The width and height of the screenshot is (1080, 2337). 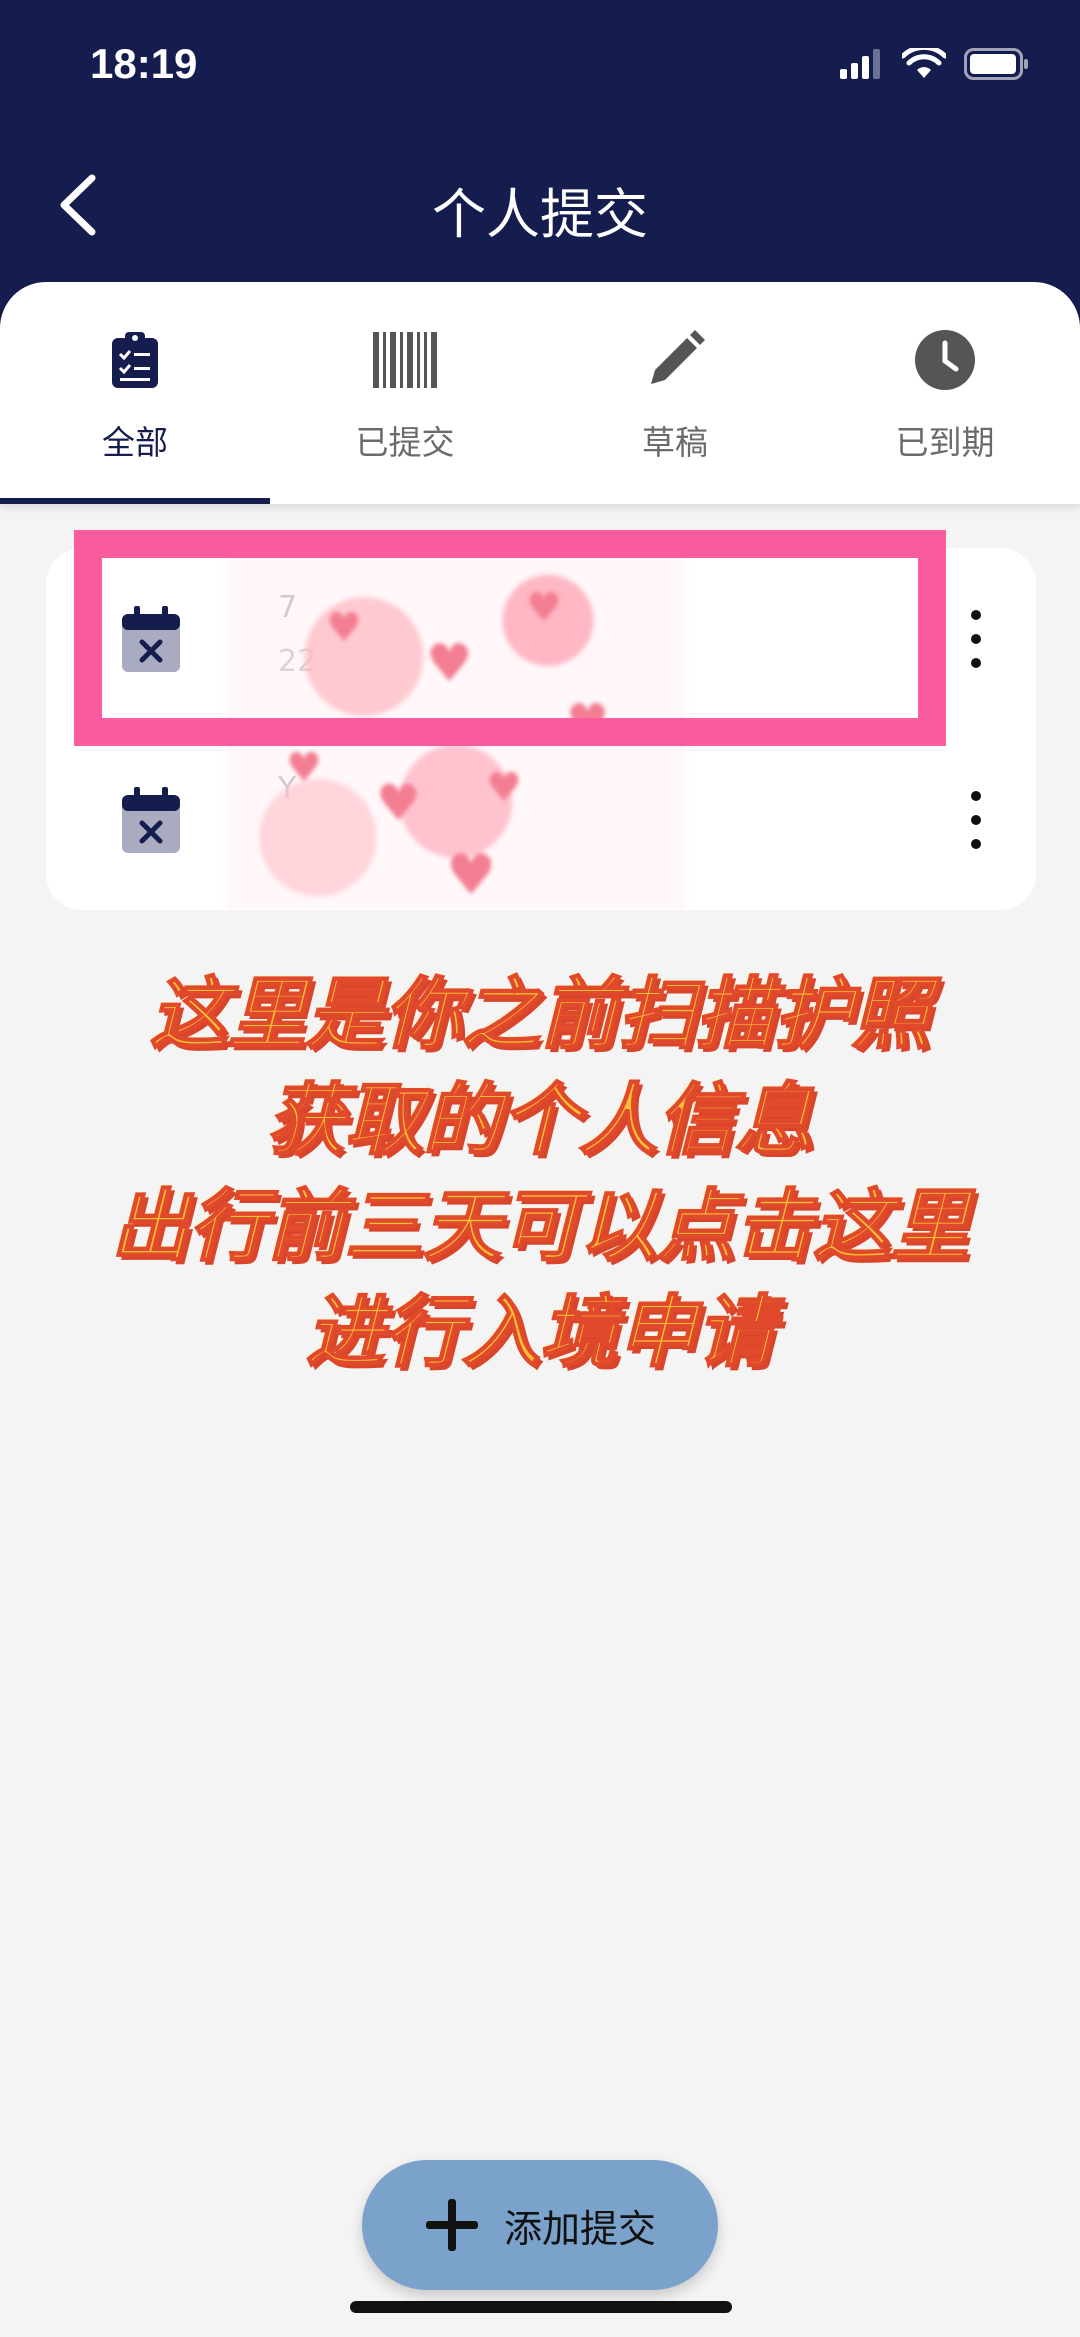 I want to click on app-header: 18:19 个人提交, so click(x=540, y=165).